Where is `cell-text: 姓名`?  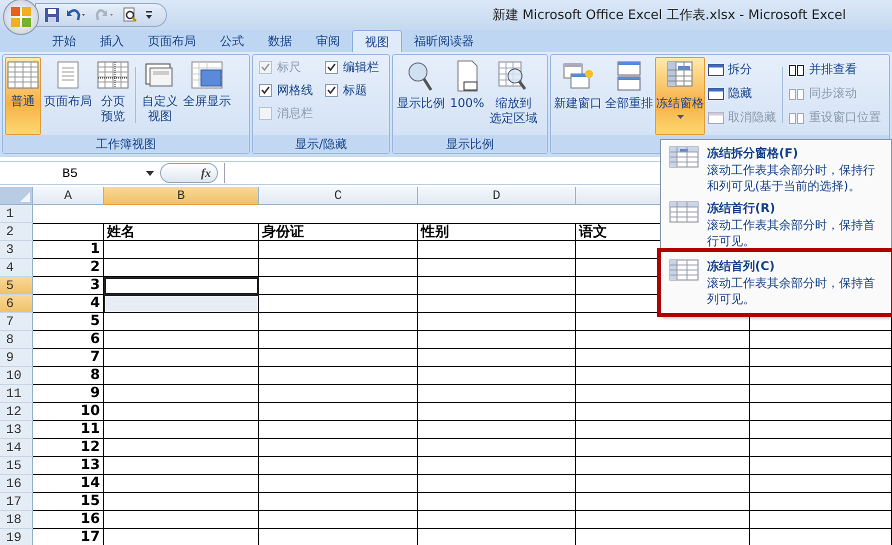
cell-text: 姓名 is located at coordinates (121, 232).